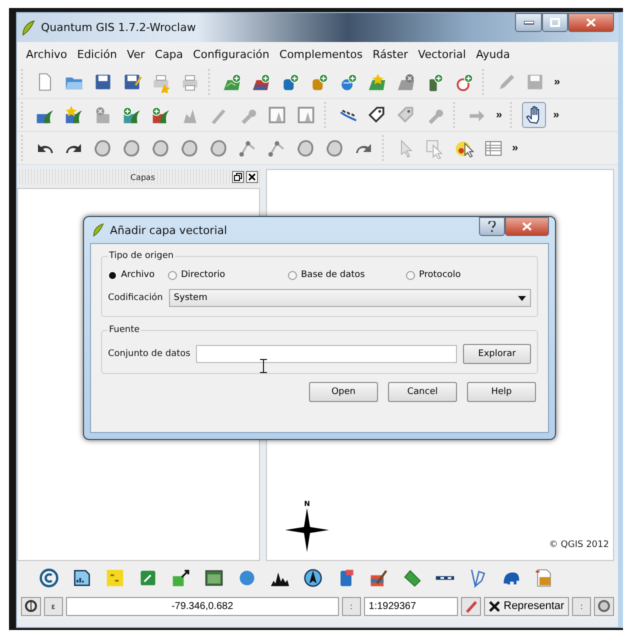 The image size is (629, 637). I want to click on field-label: Codificación, so click(135, 298).